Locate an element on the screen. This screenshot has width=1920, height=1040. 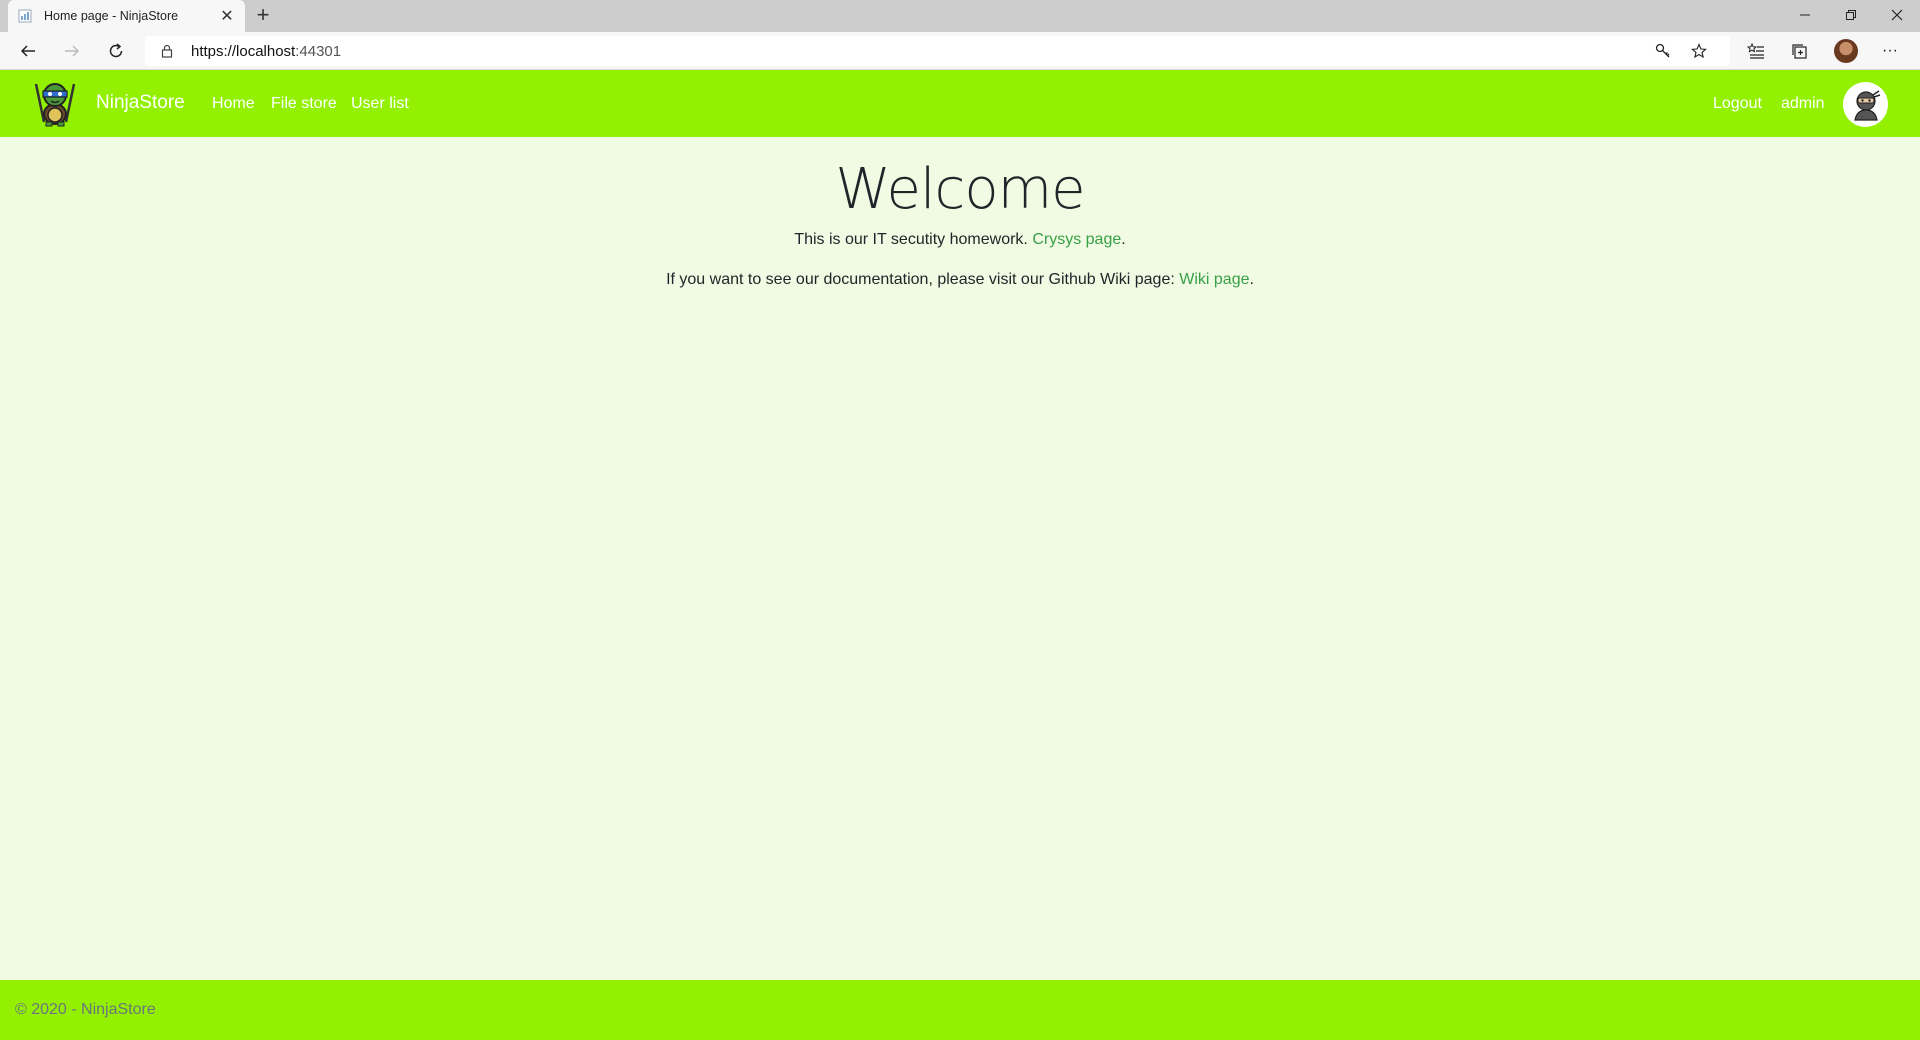
minimize-icon is located at coordinates (1805, 15).